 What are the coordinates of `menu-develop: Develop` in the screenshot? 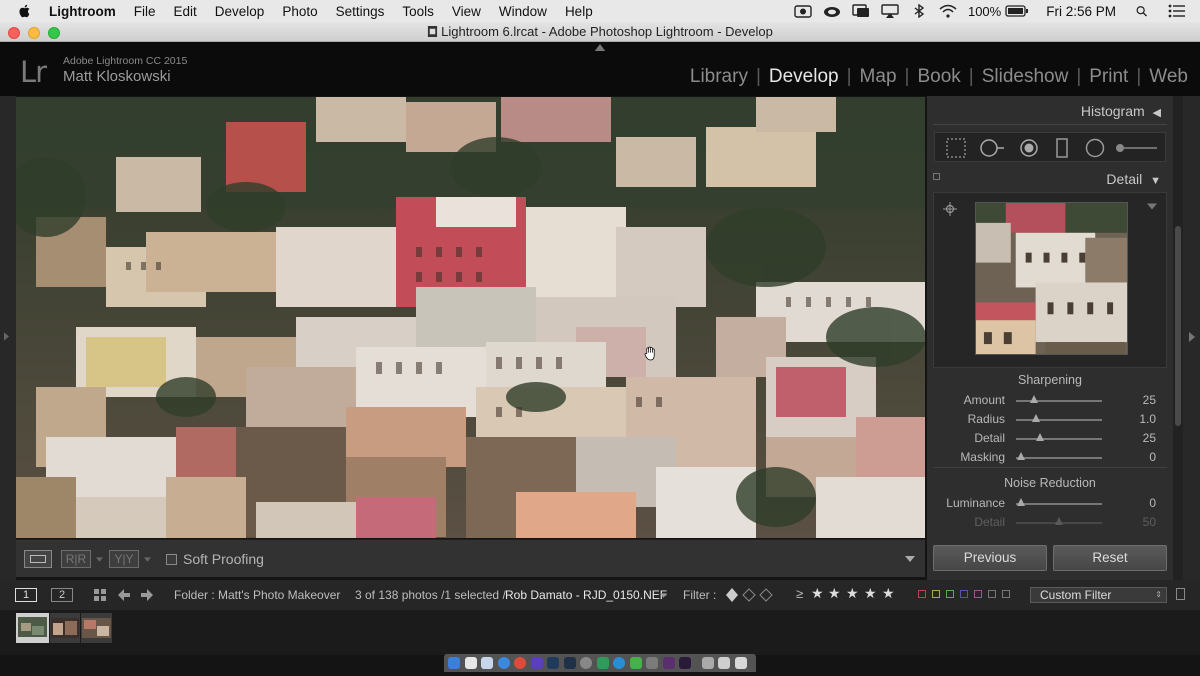 It's located at (240, 11).